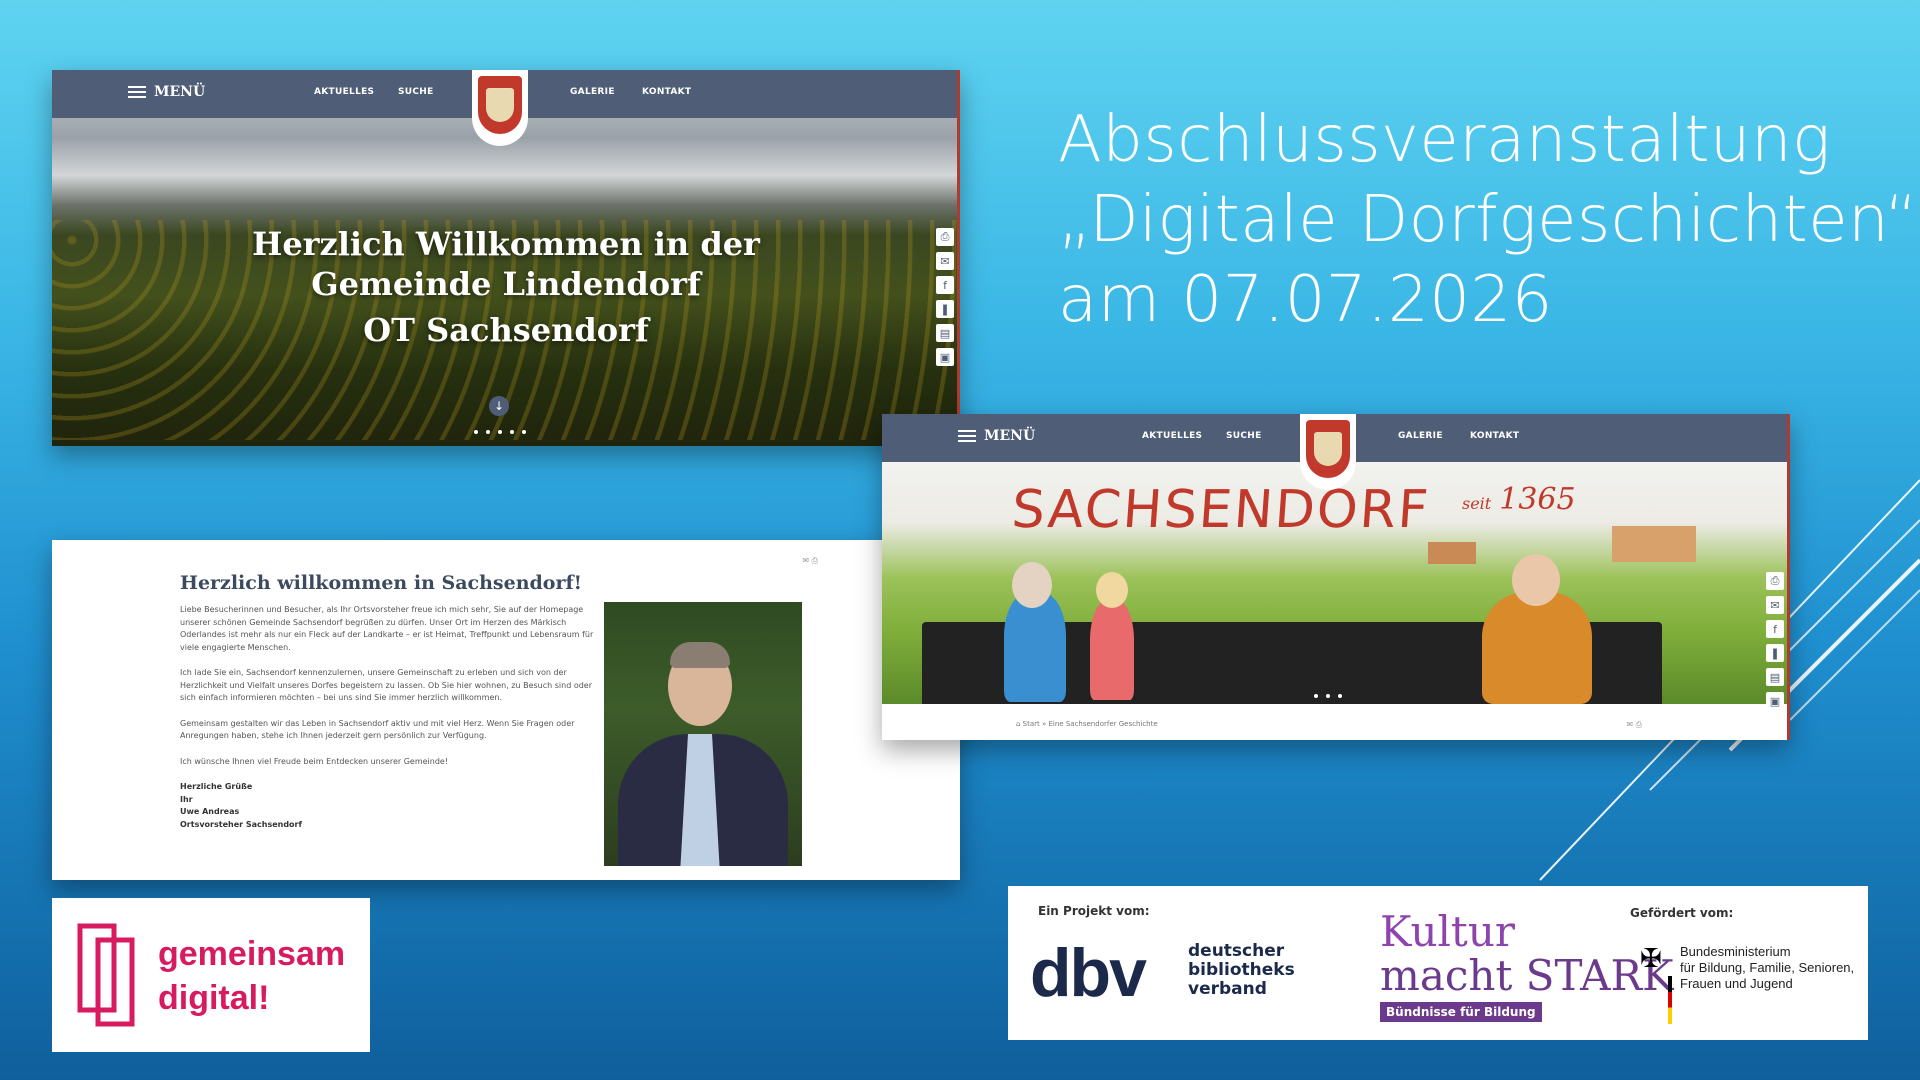  I want to click on hero-title-line-1: Herzlich Willkommen in der, so click(506, 244).